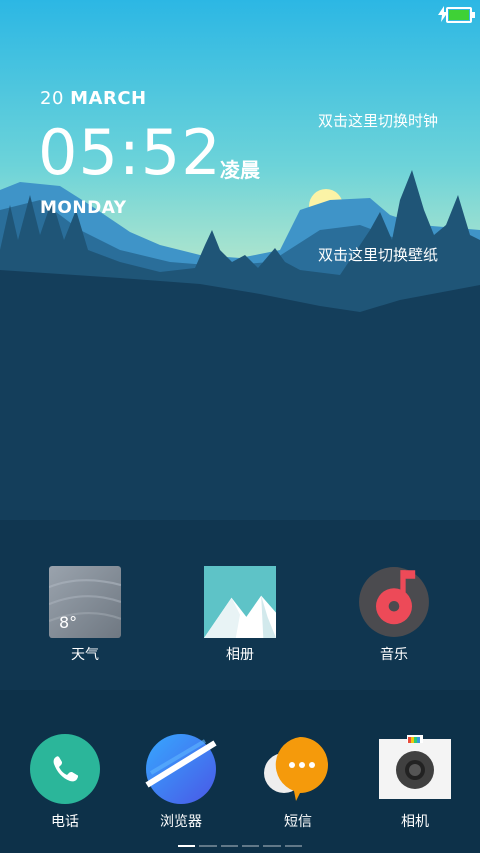 Image resolution: width=480 pixels, height=853 pixels. What do you see at coordinates (415, 769) in the screenshot?
I see `camera-icon` at bounding box center [415, 769].